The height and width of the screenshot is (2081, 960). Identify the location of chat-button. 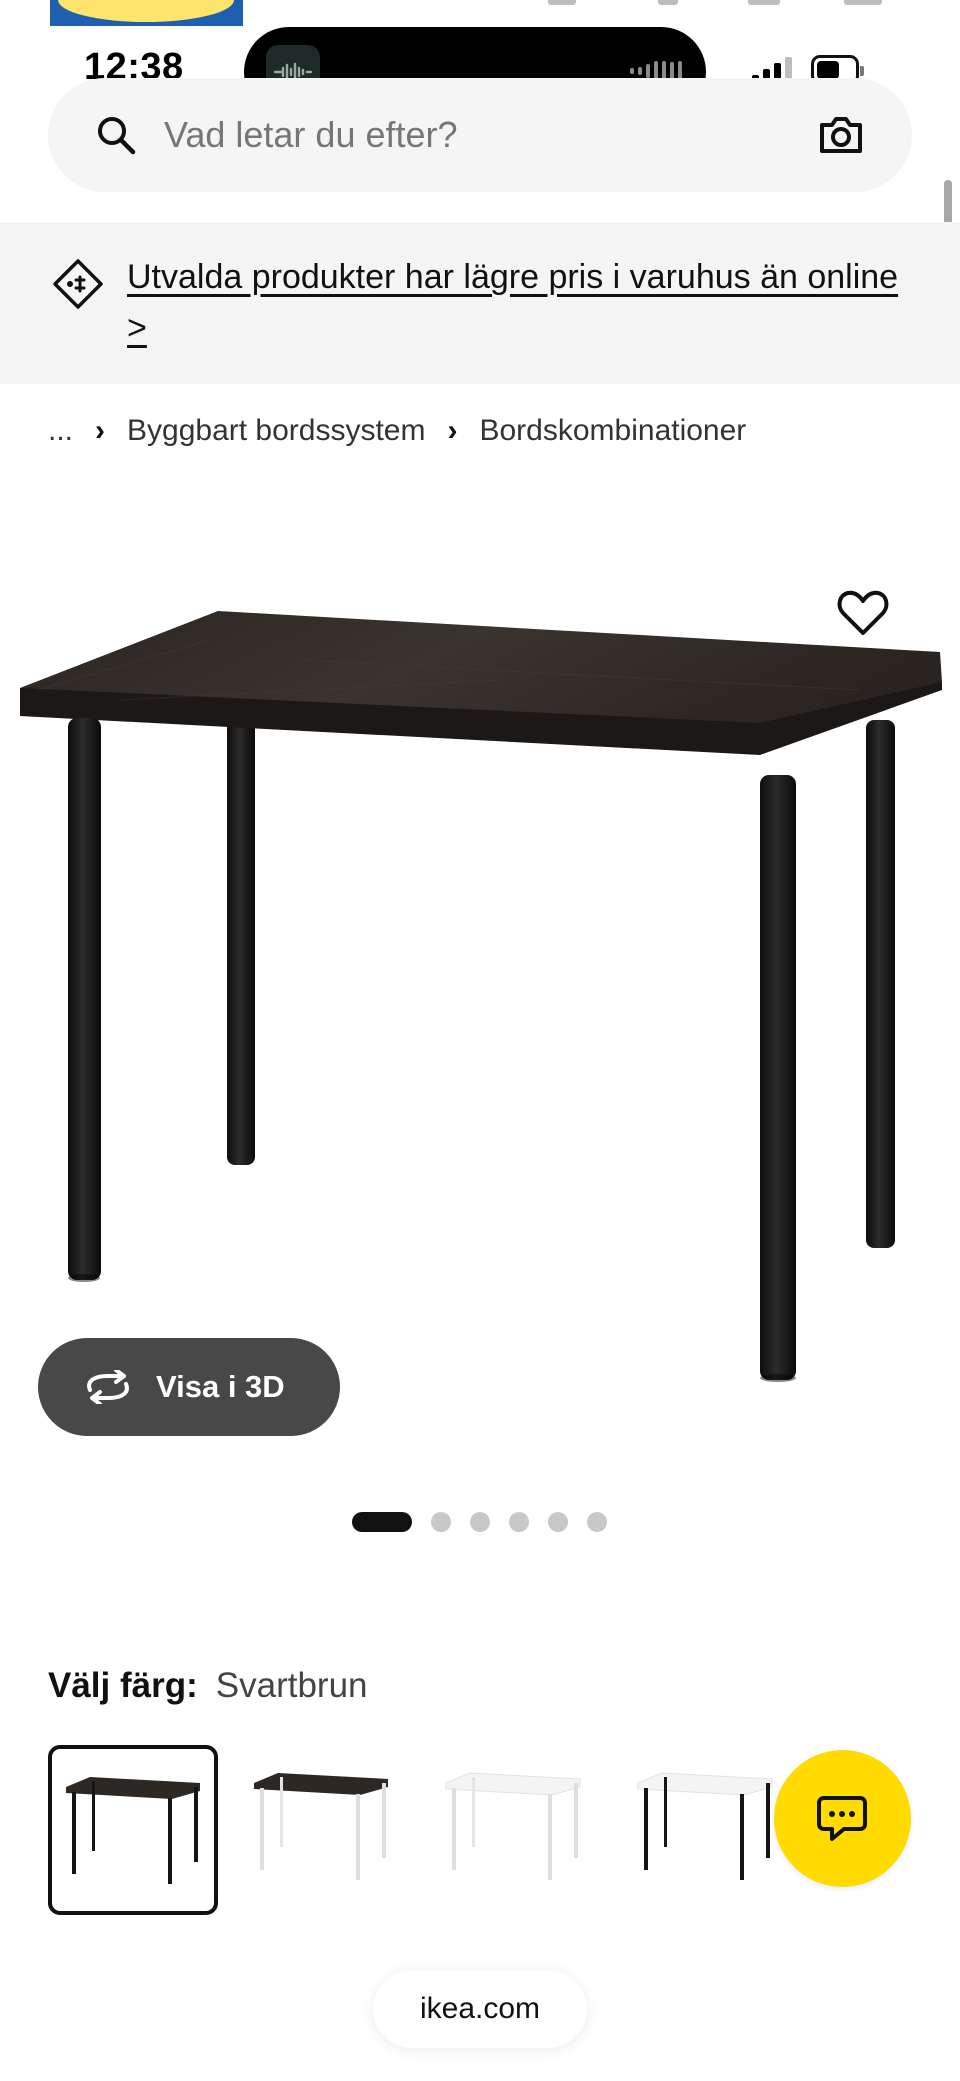
(842, 1818).